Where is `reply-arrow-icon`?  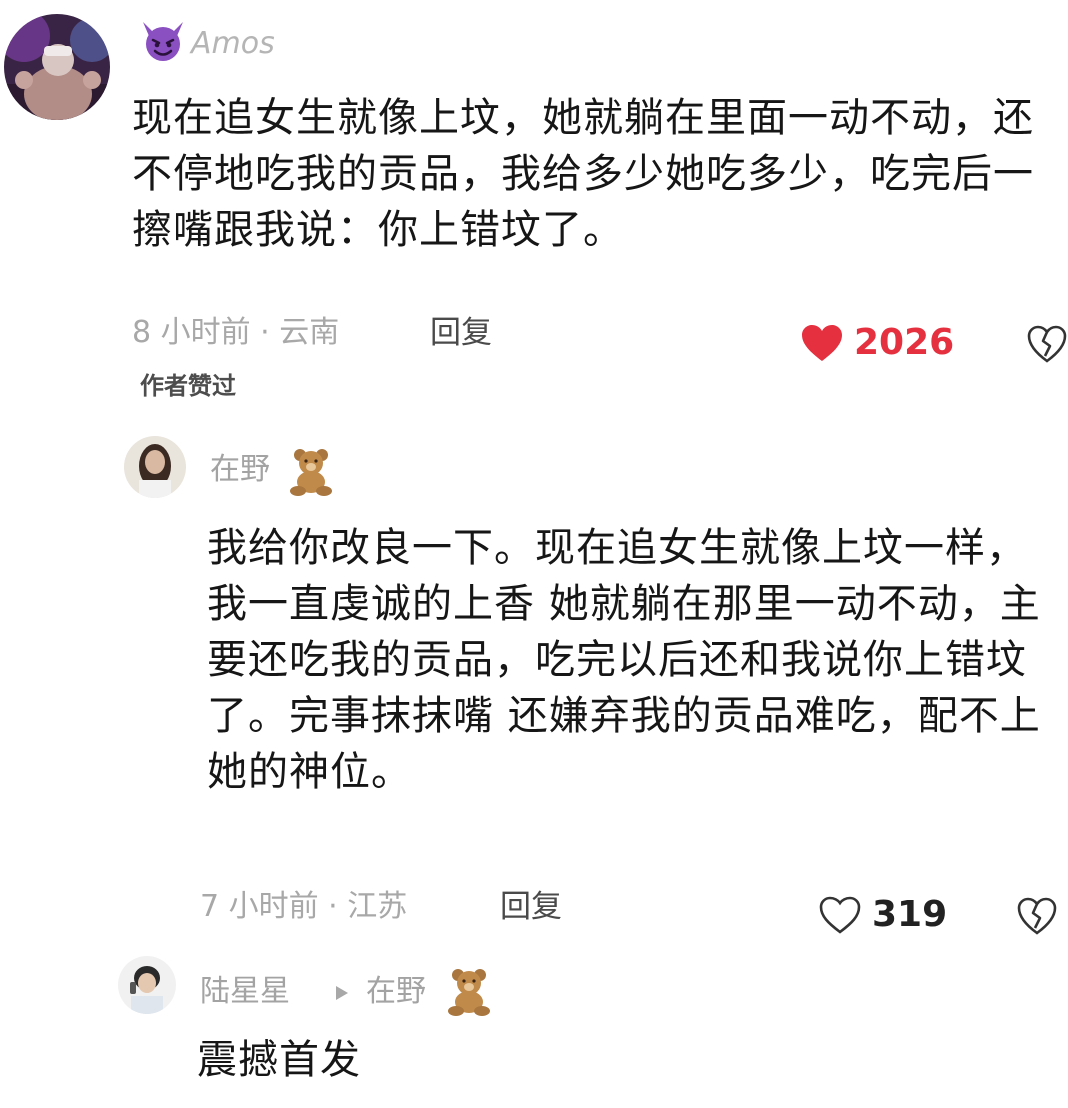 reply-arrow-icon is located at coordinates (342, 993).